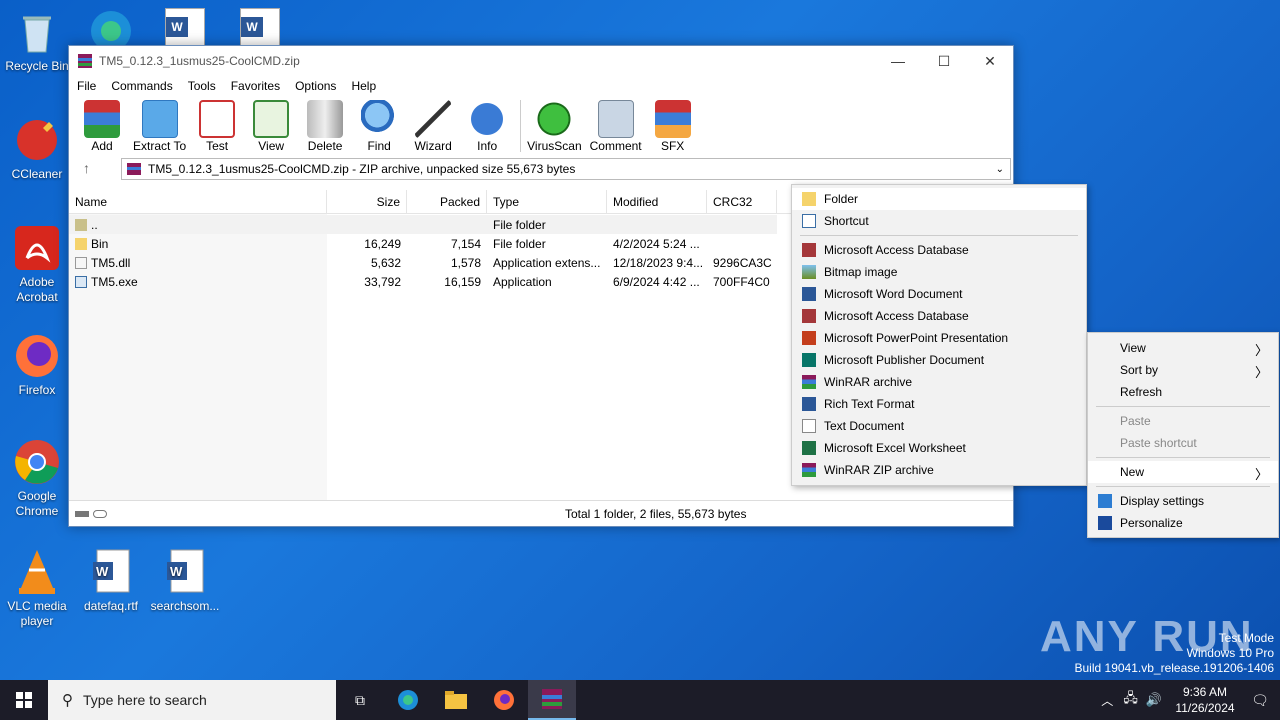  What do you see at coordinates (1183, 523) in the screenshot?
I see `personalize-menu-item: Personalize` at bounding box center [1183, 523].